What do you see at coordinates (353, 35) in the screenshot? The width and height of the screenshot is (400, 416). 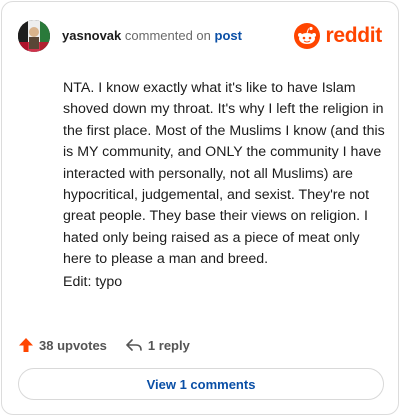 I see `brand-wordmark: reddit` at bounding box center [353, 35].